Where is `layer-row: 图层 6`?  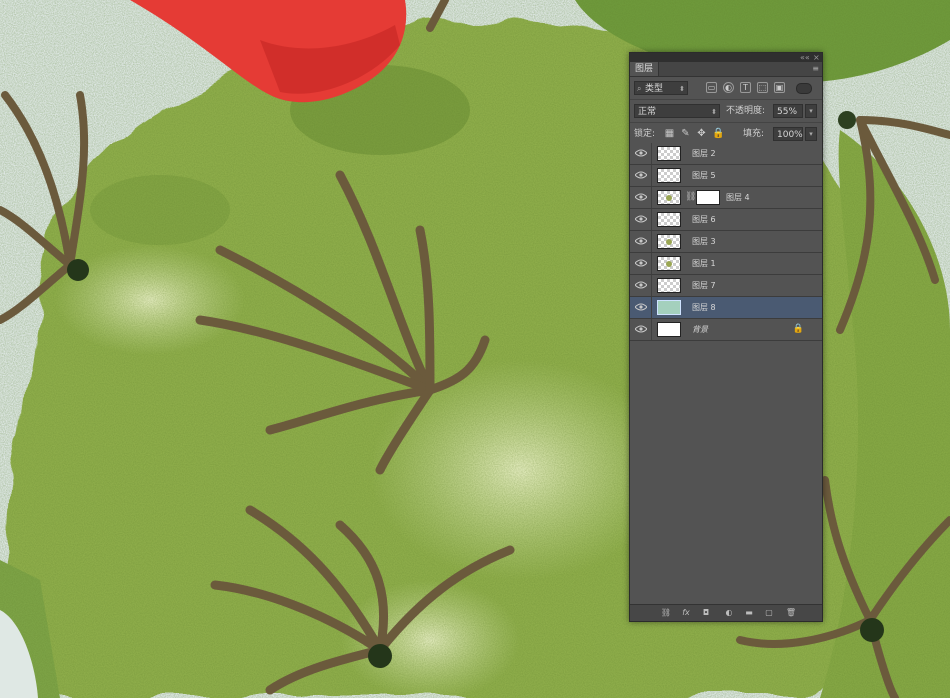 layer-row: 图层 6 is located at coordinates (726, 220).